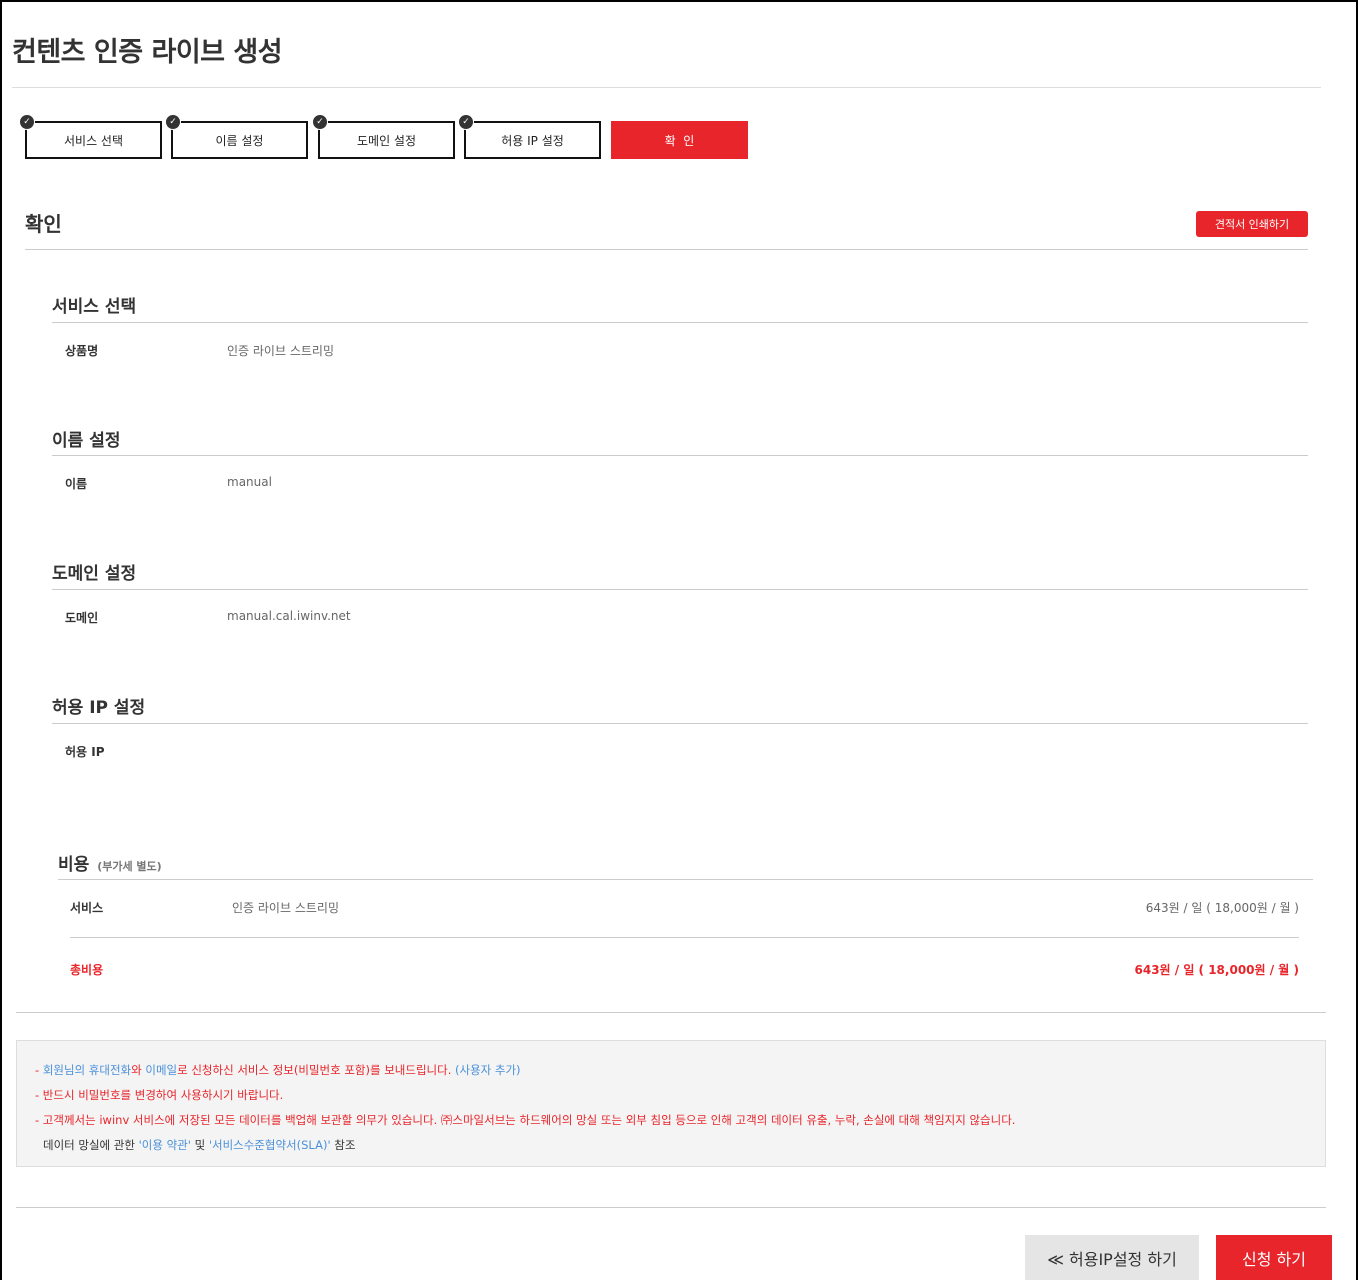 The width and height of the screenshot is (1358, 1280). What do you see at coordinates (86, 441) in the screenshot?
I see `name-section-heading: 이름 설정` at bounding box center [86, 441].